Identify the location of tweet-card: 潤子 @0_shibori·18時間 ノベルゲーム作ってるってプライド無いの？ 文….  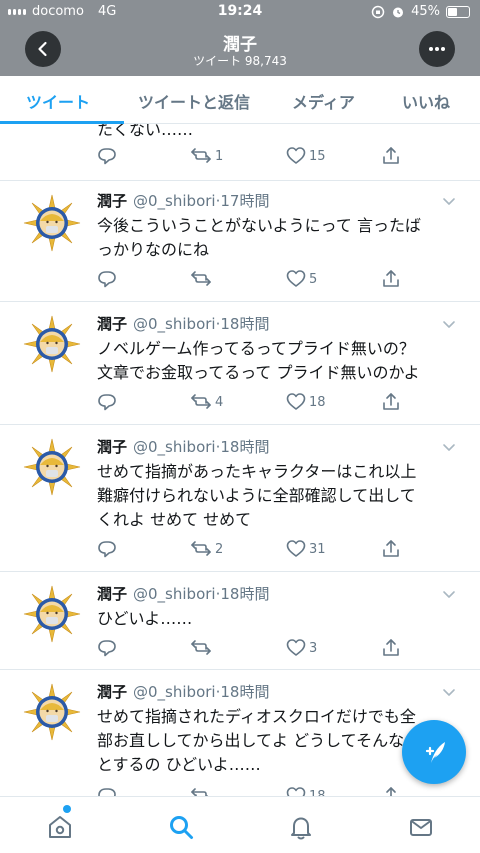
(240, 363).